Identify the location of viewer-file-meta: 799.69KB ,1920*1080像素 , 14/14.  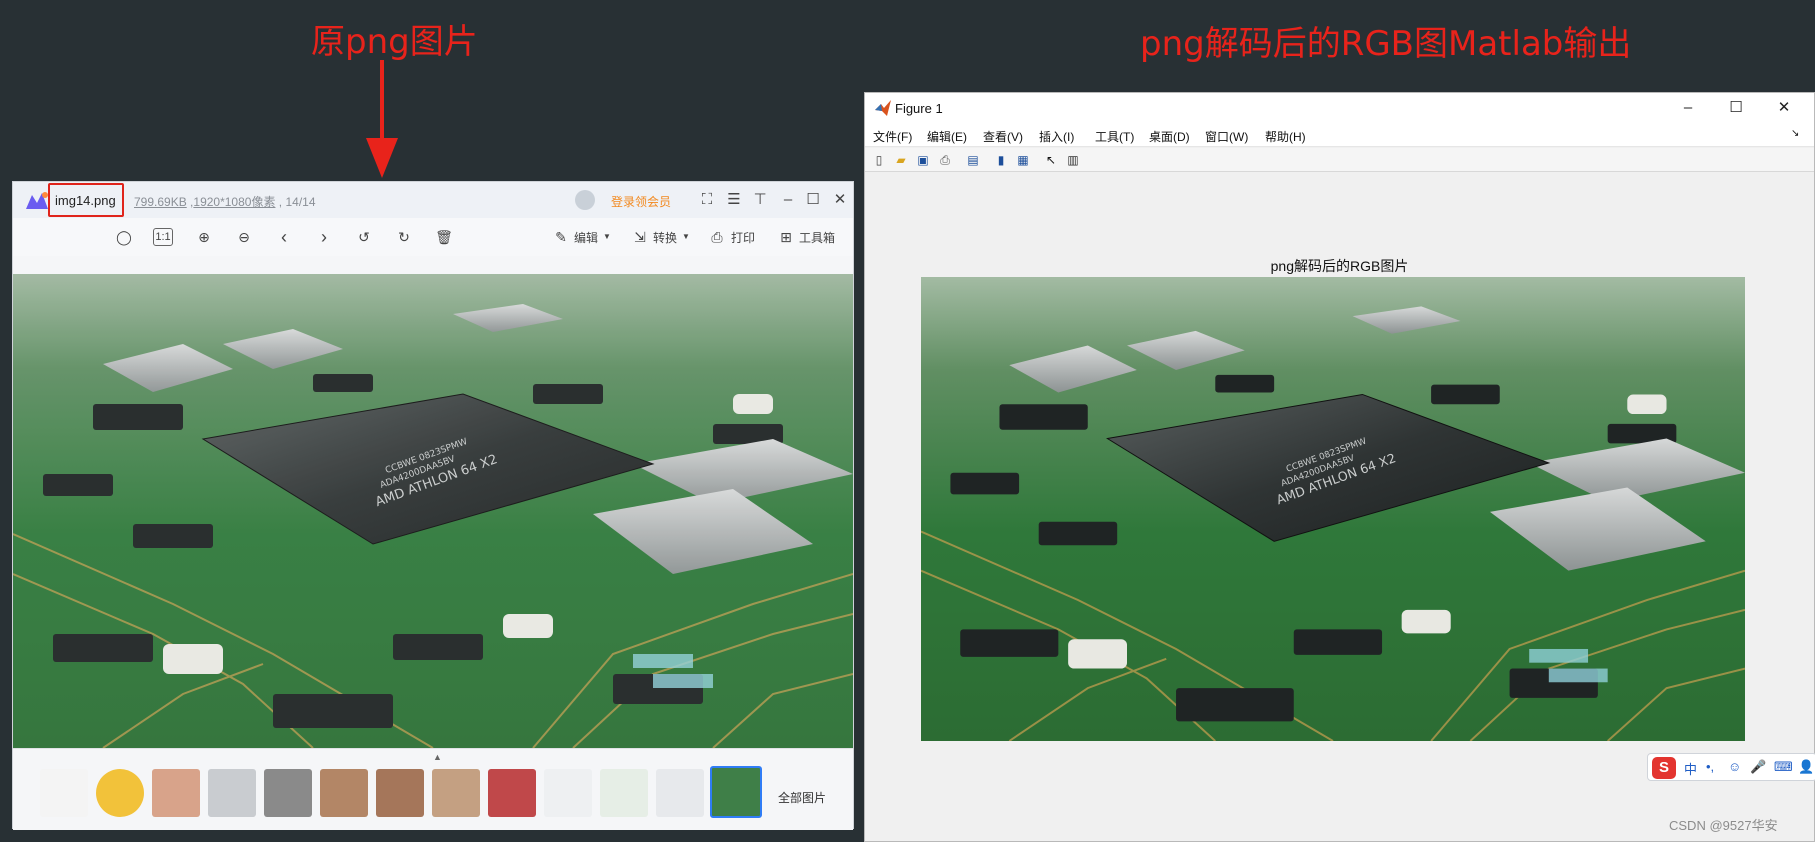
(225, 202).